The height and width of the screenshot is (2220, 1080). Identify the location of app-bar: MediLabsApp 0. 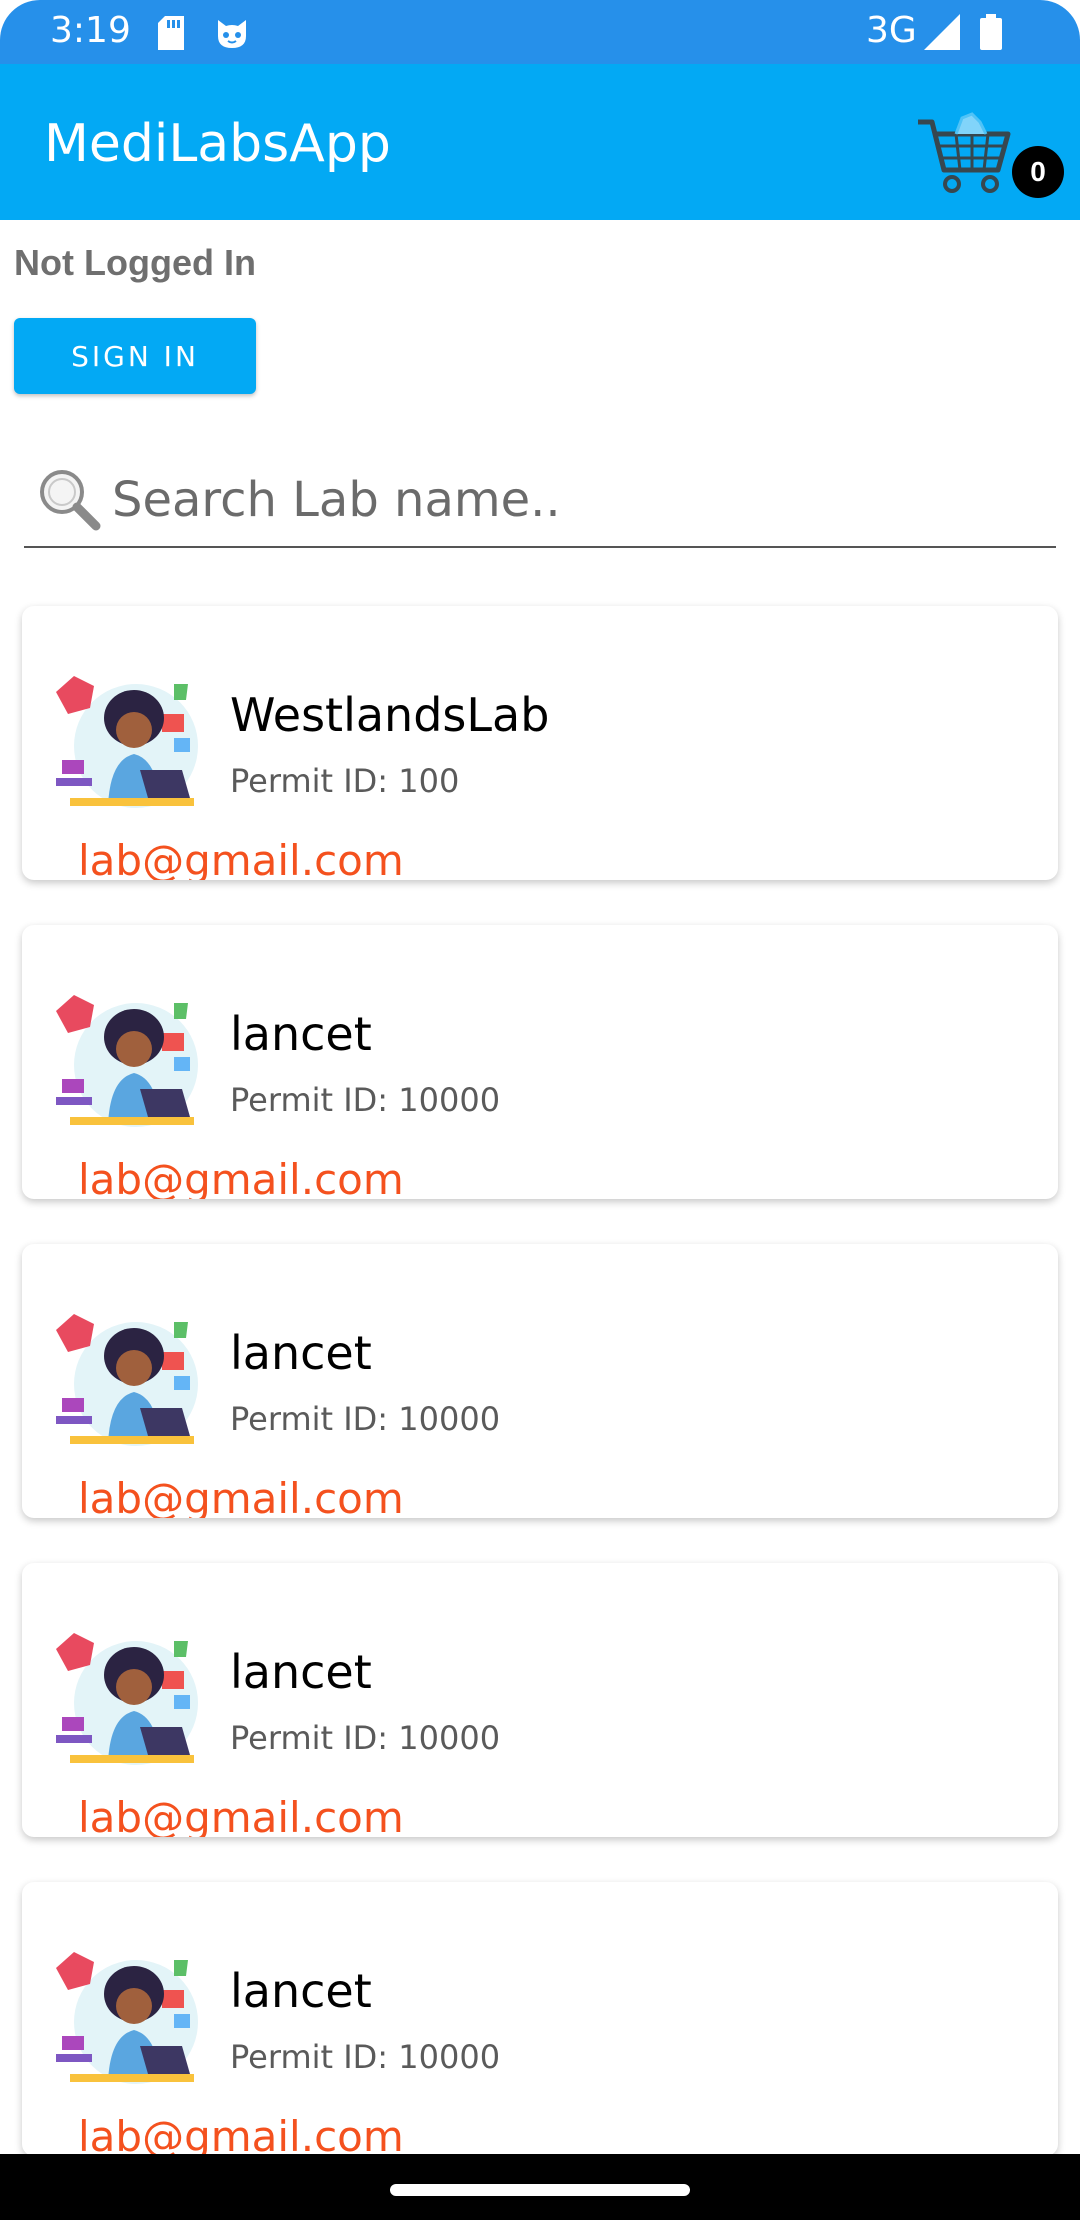
(540, 142).